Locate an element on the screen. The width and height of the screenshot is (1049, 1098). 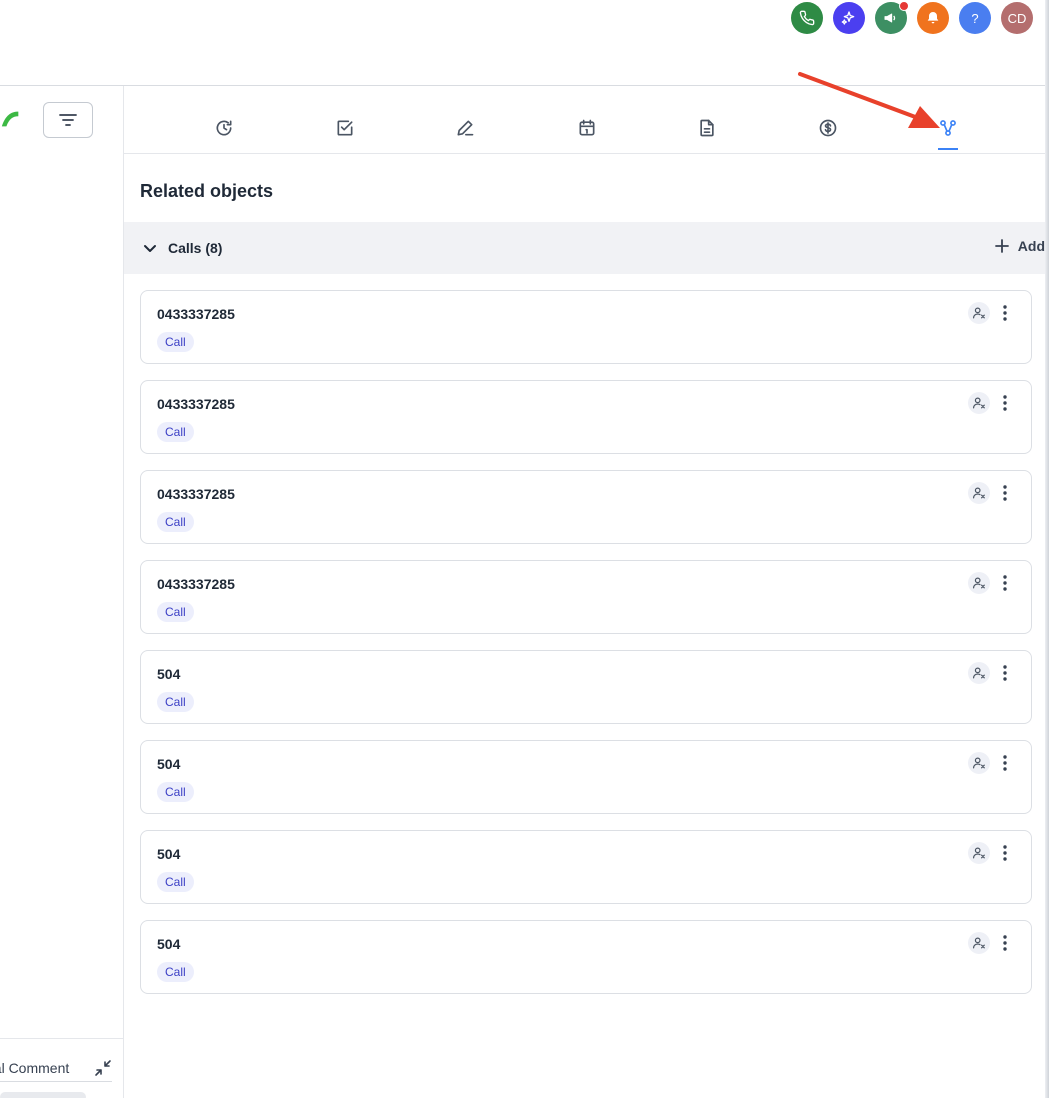
sparkle-icon is located at coordinates (849, 18).